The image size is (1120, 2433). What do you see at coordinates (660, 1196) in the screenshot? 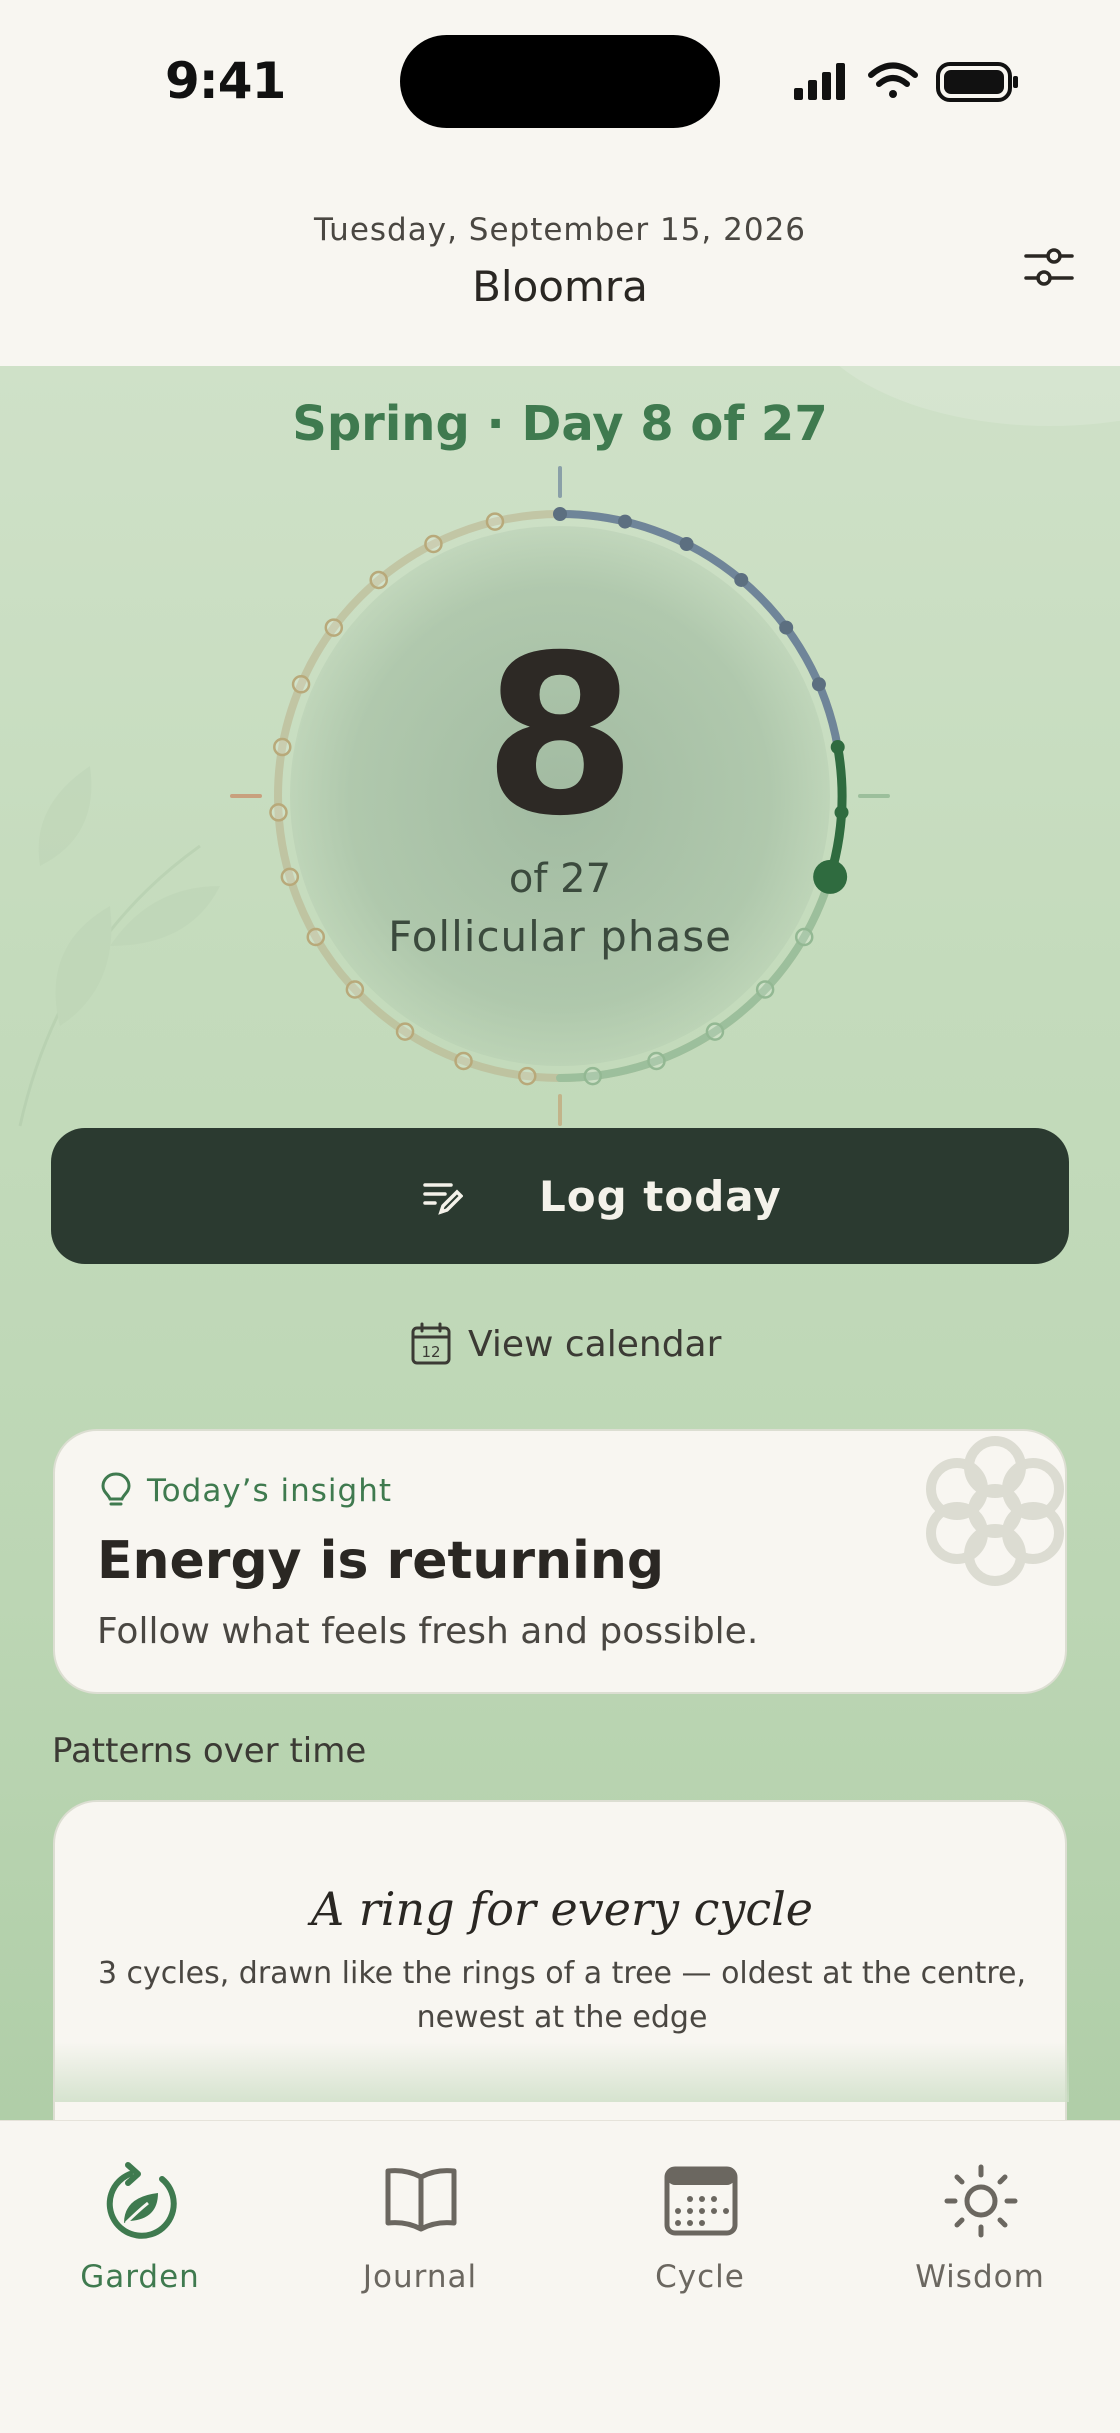
I see `log-today-label: Log today` at bounding box center [660, 1196].